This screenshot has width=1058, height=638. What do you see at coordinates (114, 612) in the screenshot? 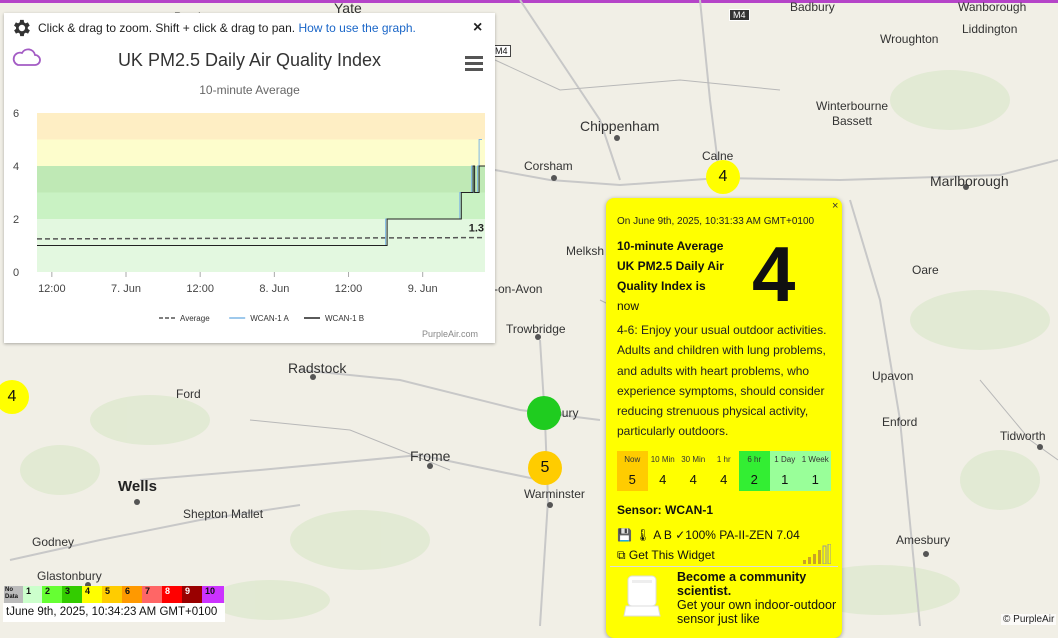
I see `map-timestamp: tJune 9th, 2025, 10:34:23 AM GMT+0100` at bounding box center [114, 612].